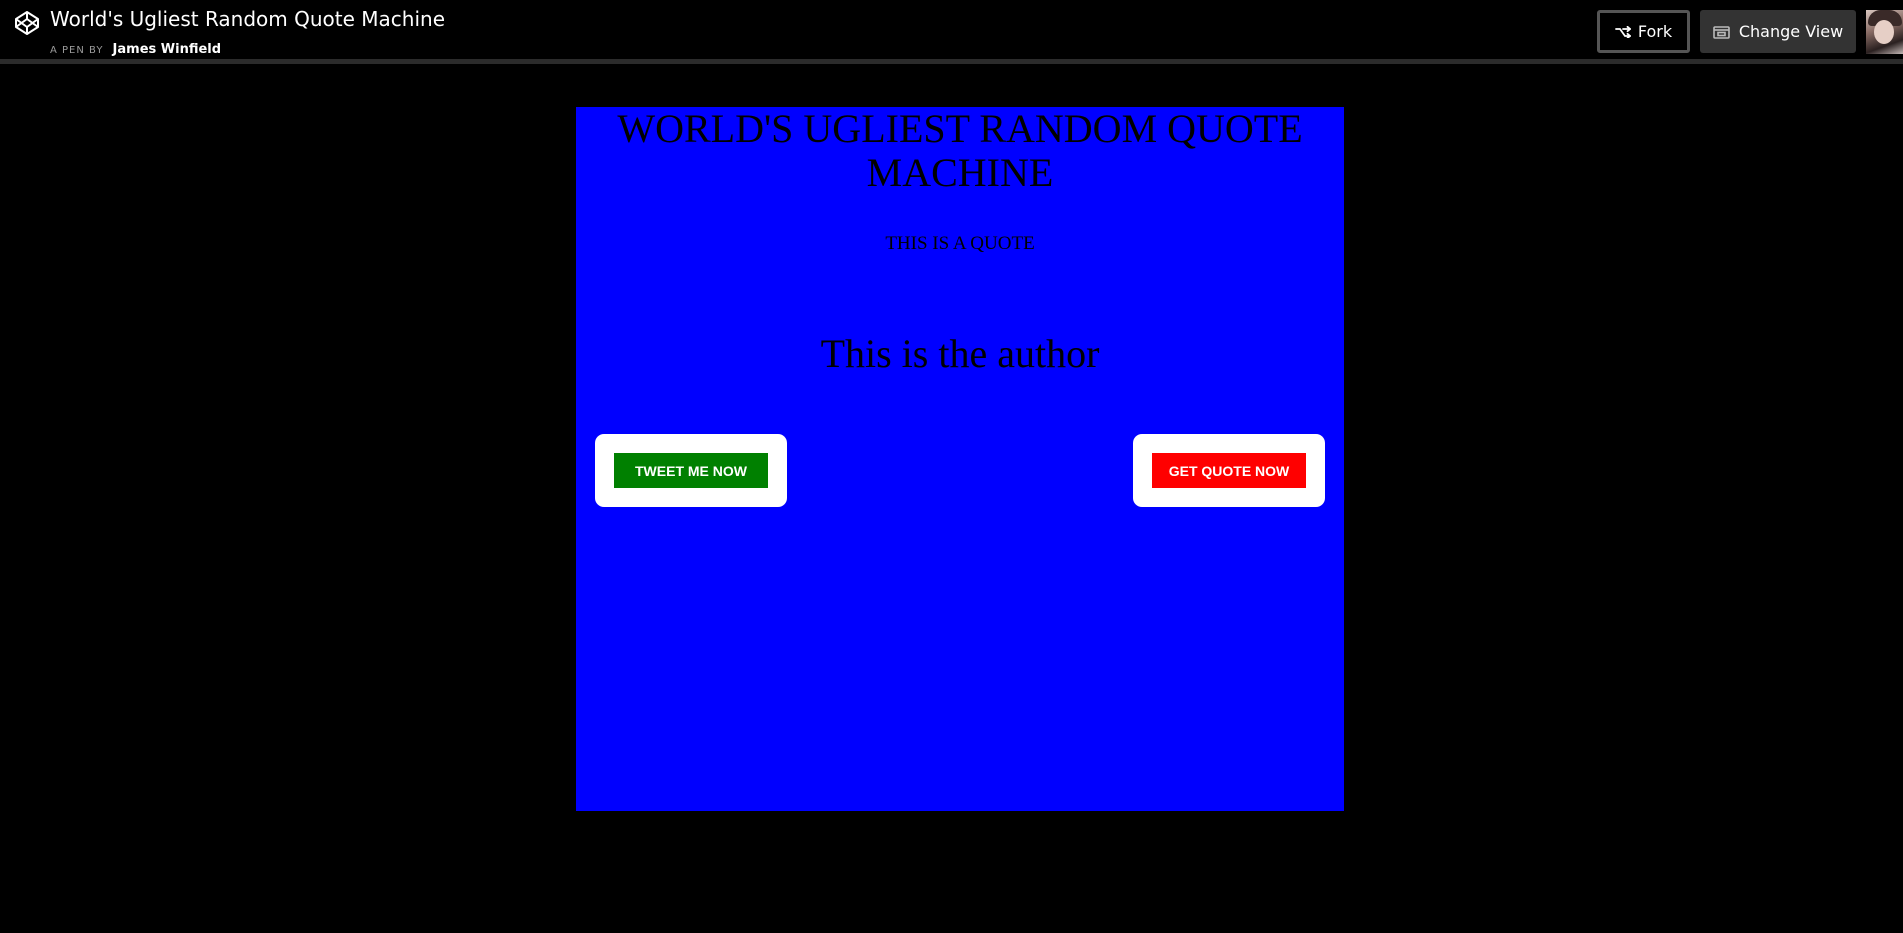  I want to click on tweet-button-card: TWEET ME NOW, so click(691, 470).